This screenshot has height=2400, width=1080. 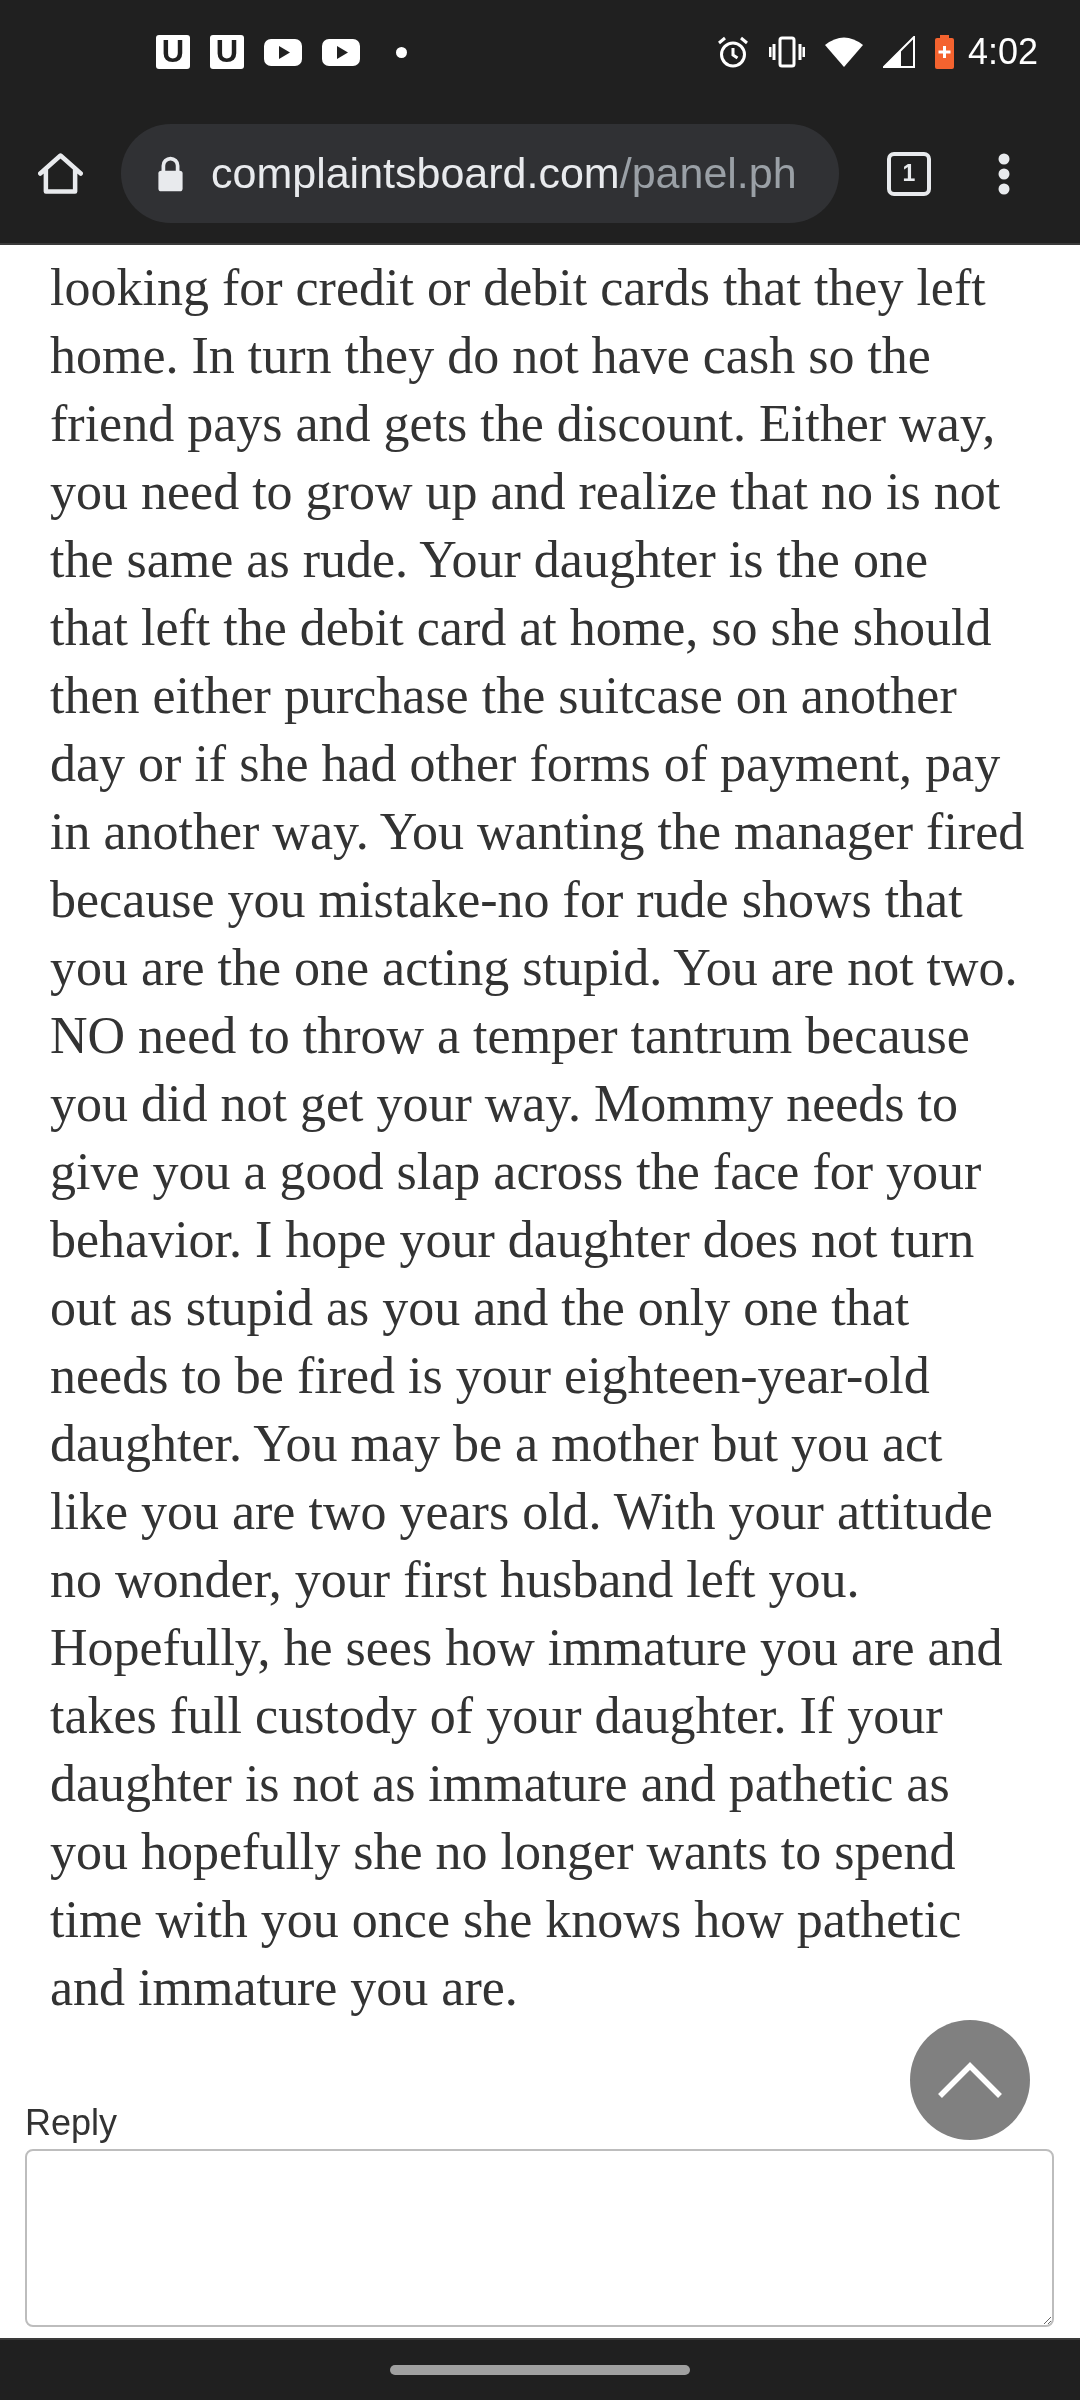 What do you see at coordinates (60, 173) in the screenshot?
I see `home-icon` at bounding box center [60, 173].